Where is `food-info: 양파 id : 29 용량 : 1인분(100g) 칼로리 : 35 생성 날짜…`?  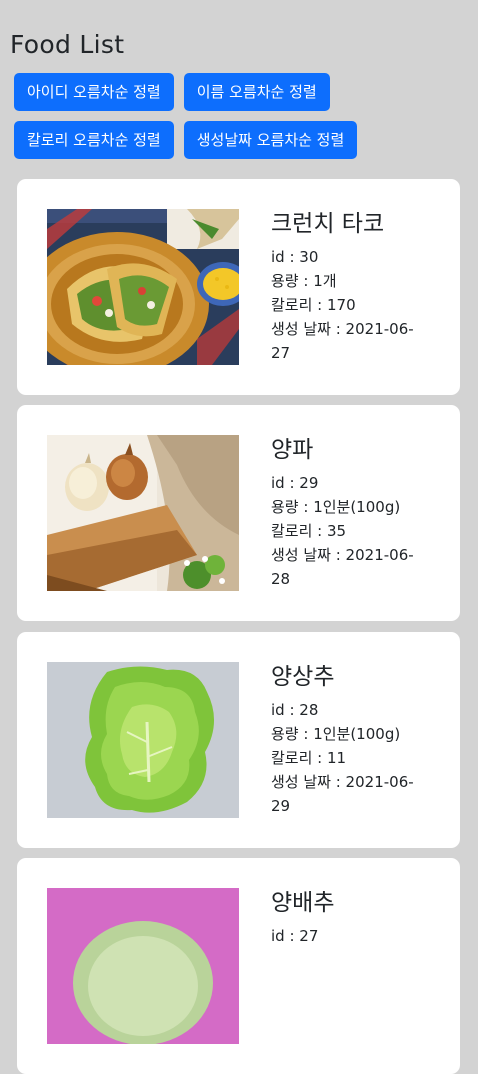
food-info: 양파 id : 29 용량 : 1인분(100g) 칼로리 : 35 생성 날짜… is located at coordinates (356, 512).